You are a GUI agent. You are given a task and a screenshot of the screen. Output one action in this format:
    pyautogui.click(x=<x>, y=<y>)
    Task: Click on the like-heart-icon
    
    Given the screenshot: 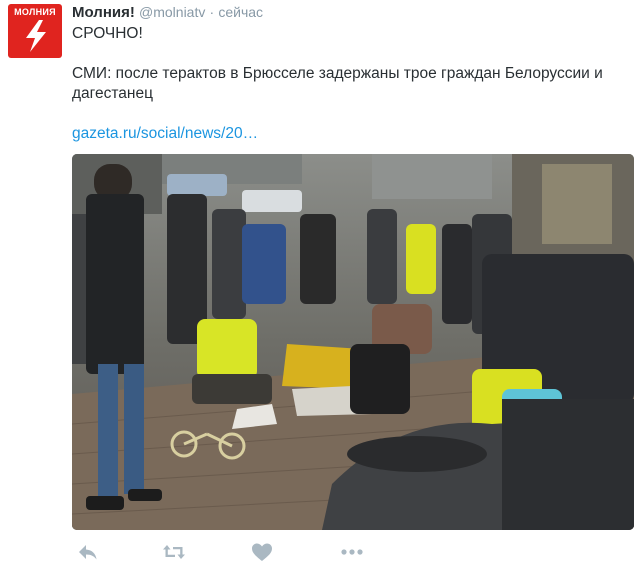 What is the action you would take?
    pyautogui.click(x=262, y=552)
    